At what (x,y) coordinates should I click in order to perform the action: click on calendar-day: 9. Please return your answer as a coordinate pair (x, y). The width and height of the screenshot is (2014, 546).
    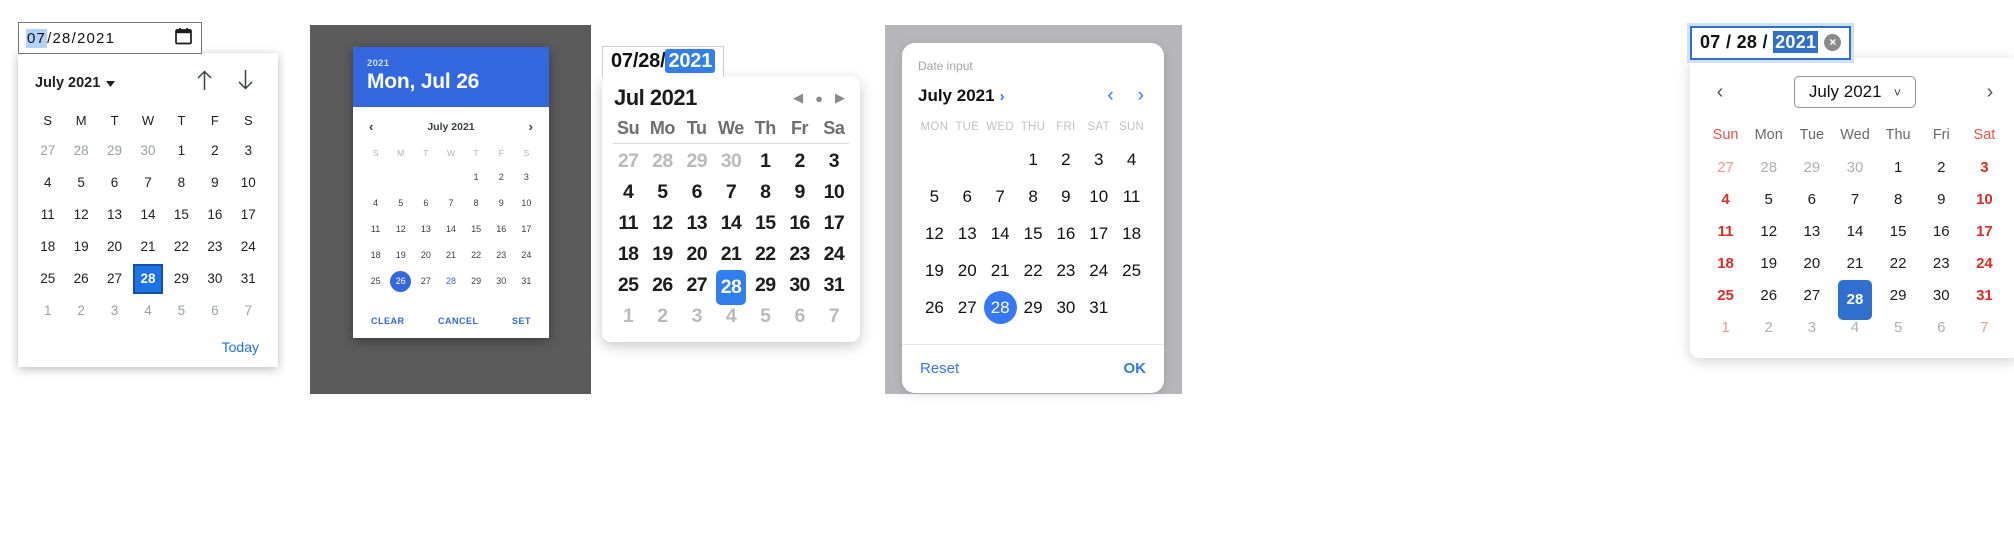
    Looking at the image, I should click on (501, 203).